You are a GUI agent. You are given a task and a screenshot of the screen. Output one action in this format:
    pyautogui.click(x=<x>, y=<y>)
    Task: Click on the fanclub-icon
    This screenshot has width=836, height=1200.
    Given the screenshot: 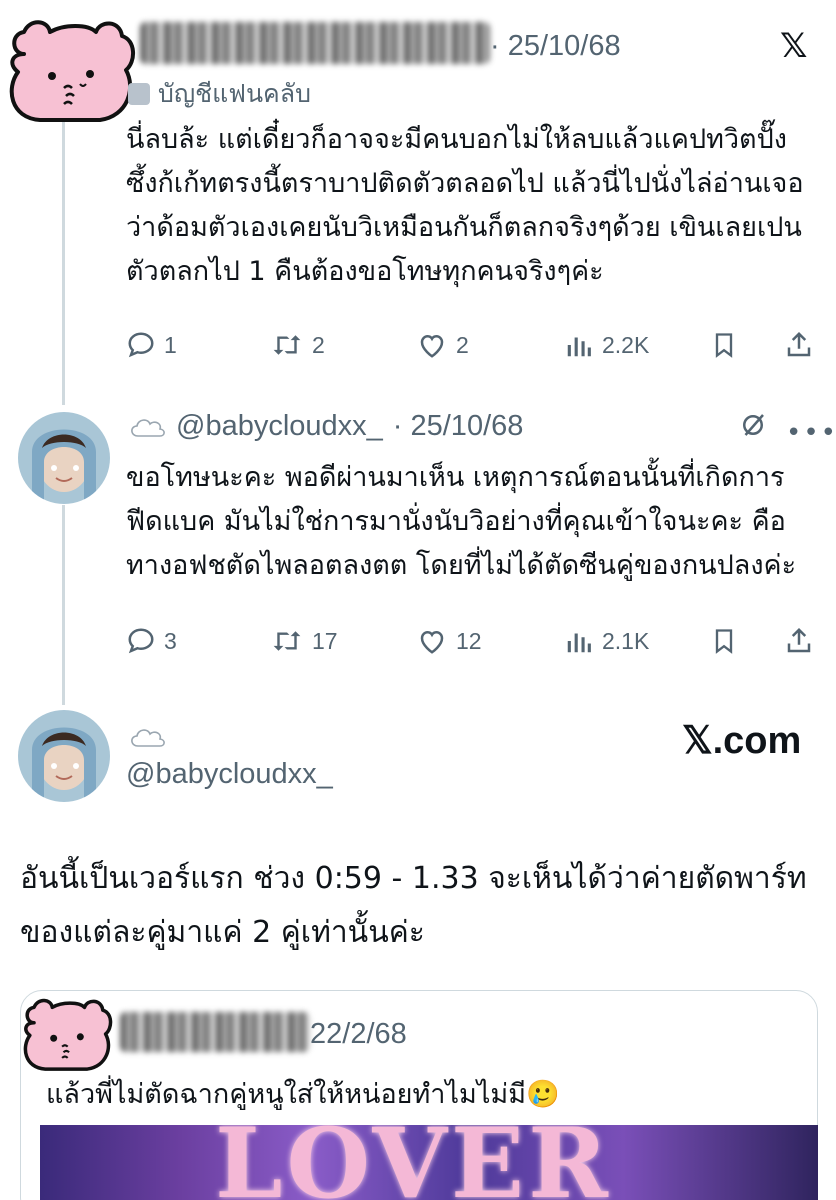 What is the action you would take?
    pyautogui.click(x=139, y=94)
    